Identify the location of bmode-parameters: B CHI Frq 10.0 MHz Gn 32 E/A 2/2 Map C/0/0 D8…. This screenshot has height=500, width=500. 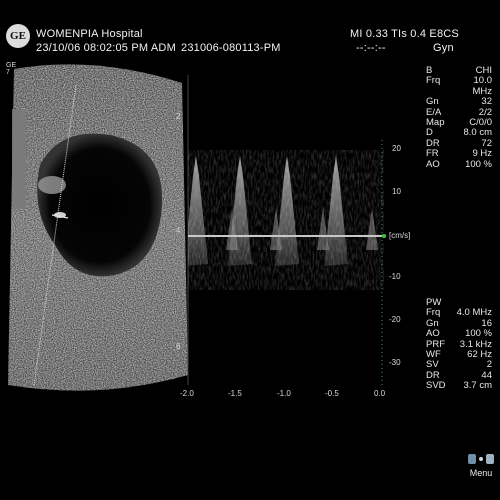
(459, 117).